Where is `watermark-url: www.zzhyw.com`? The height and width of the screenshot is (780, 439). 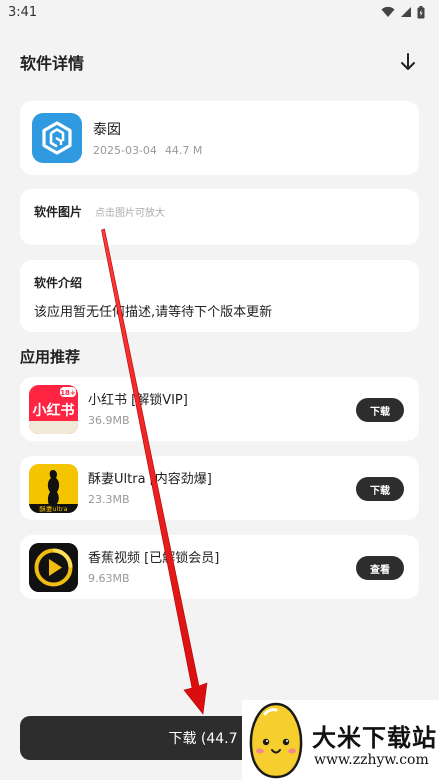
watermark-url: www.zzhyw.com is located at coordinates (371, 760).